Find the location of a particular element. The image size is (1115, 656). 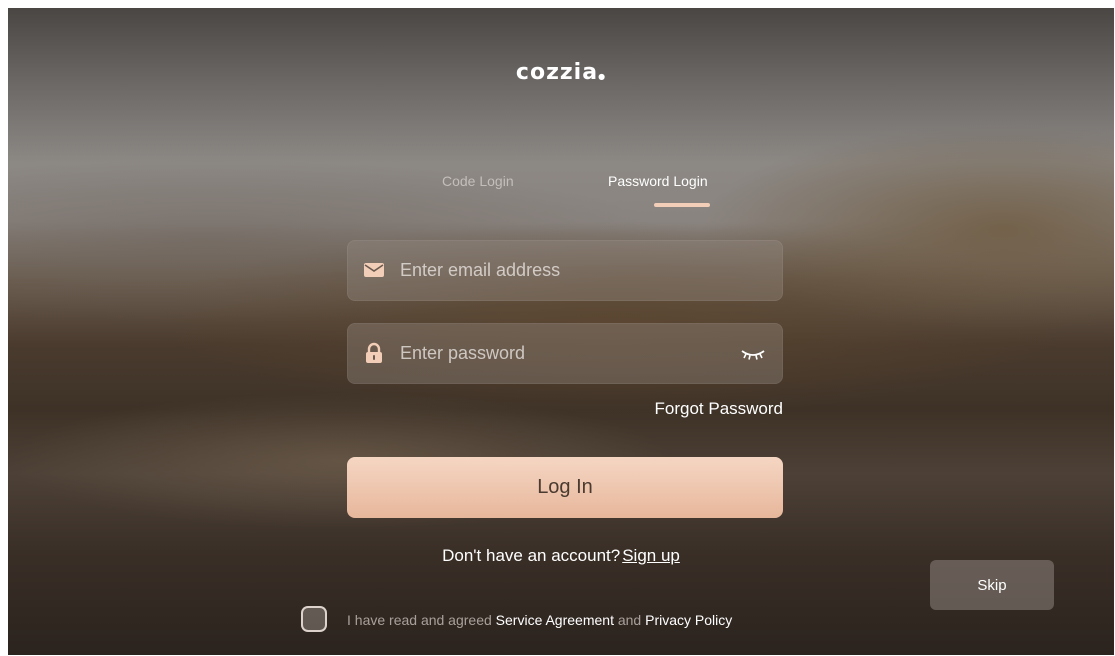

signup-prompt: Don't have an account? is located at coordinates (531, 555).